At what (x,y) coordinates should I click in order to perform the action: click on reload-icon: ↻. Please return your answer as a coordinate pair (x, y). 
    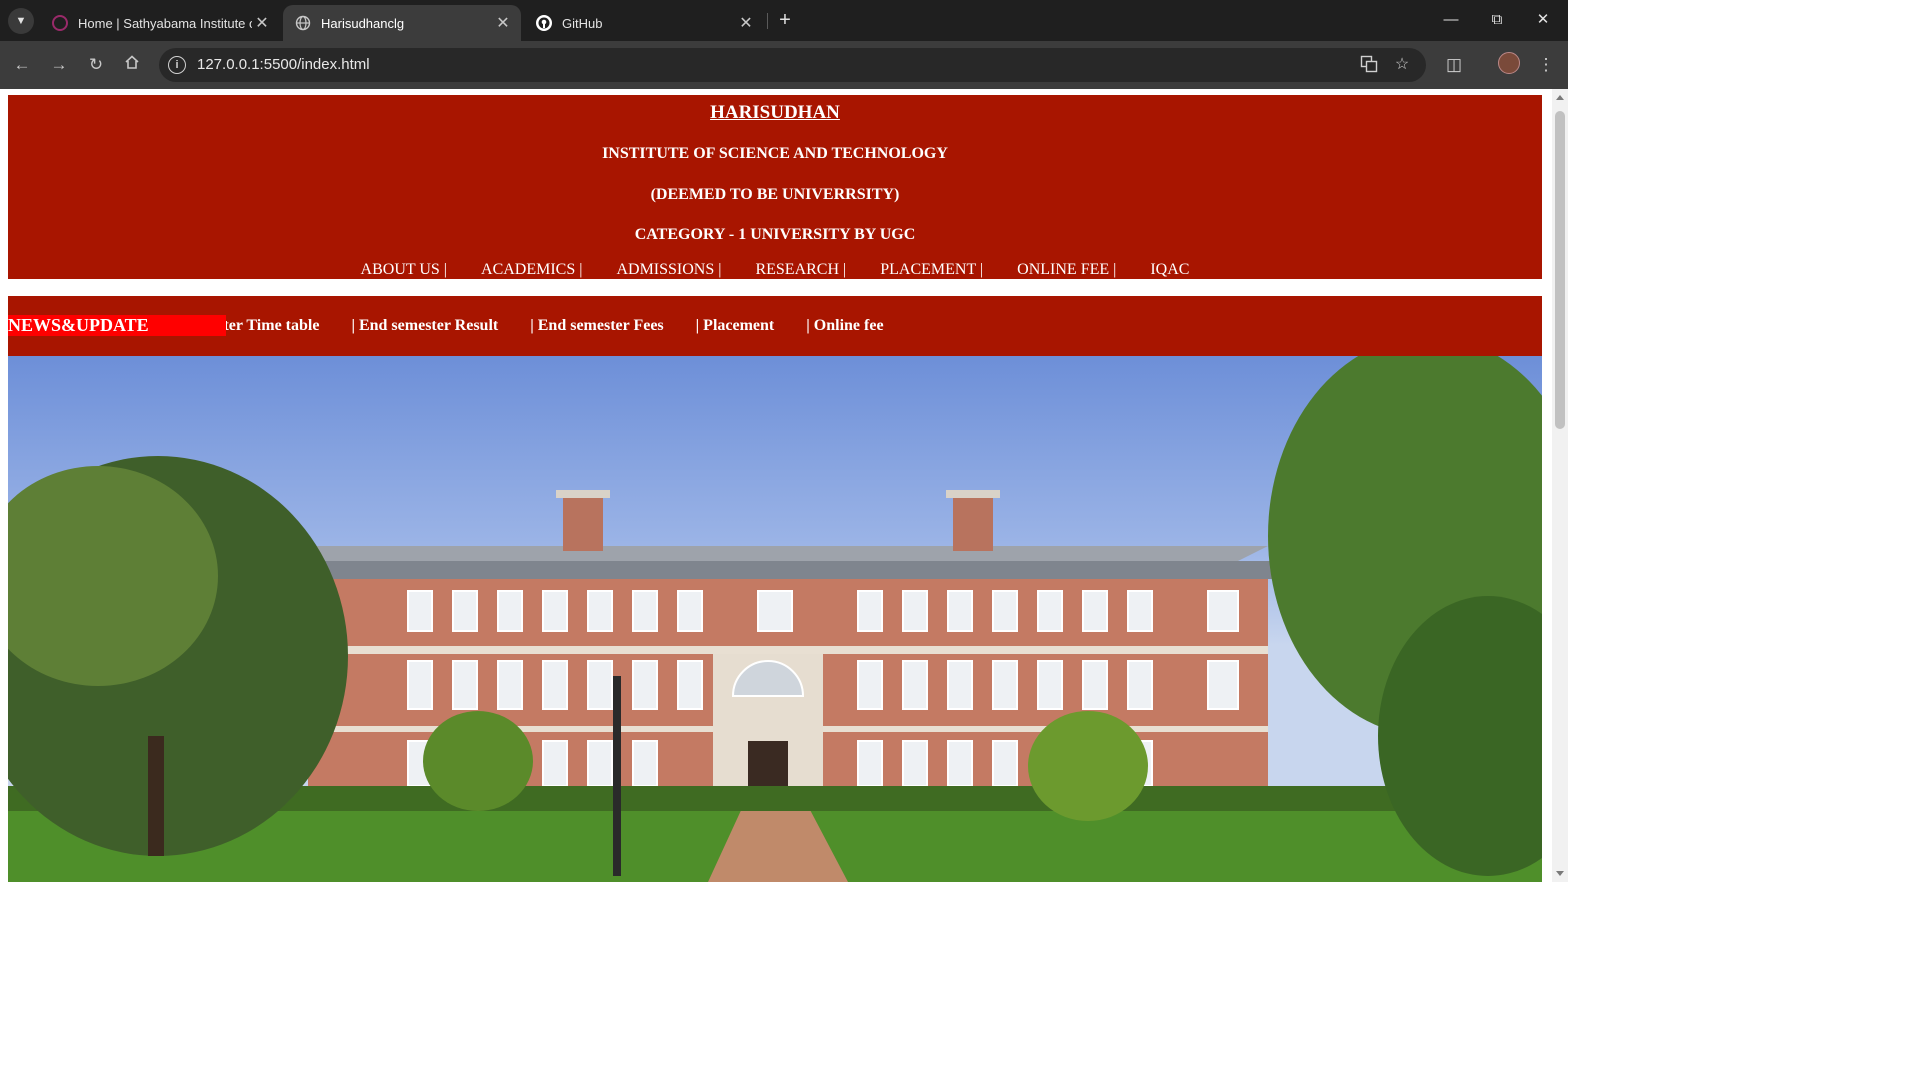
    Looking at the image, I should click on (96, 64).